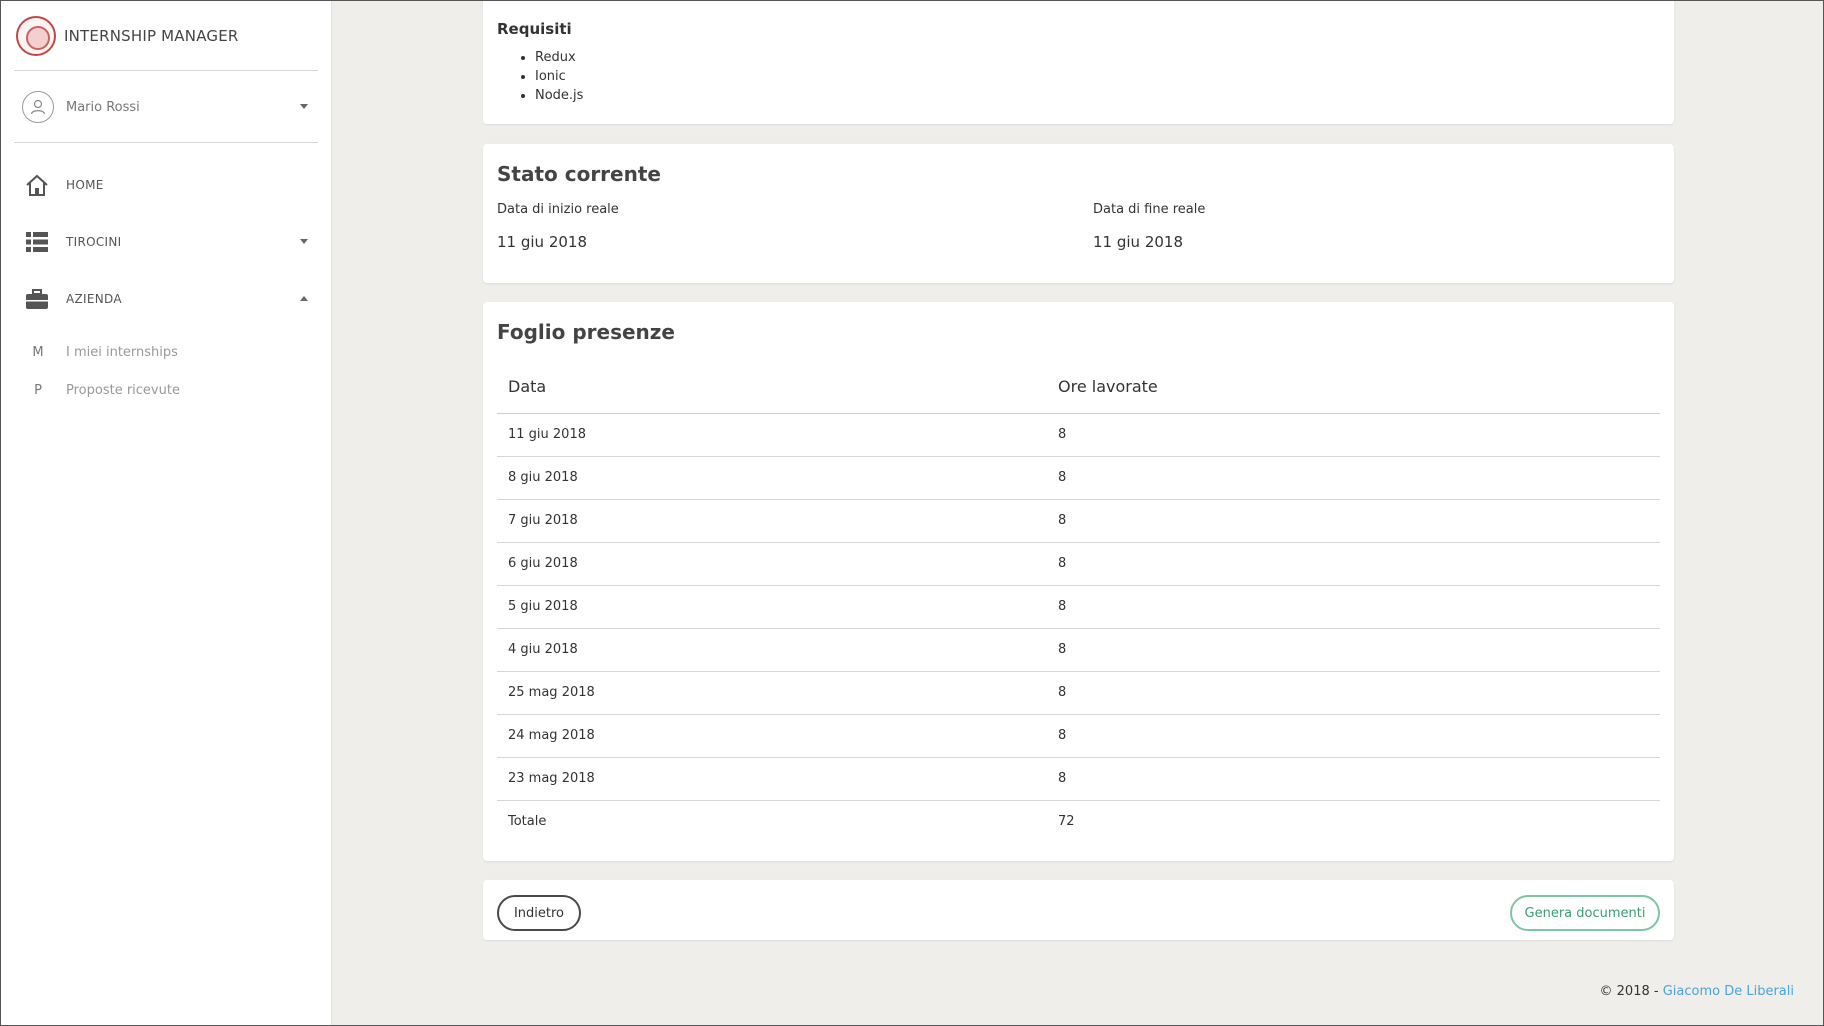 The height and width of the screenshot is (1026, 1824). I want to click on start-date-value: 11 giu 2018, so click(542, 242).